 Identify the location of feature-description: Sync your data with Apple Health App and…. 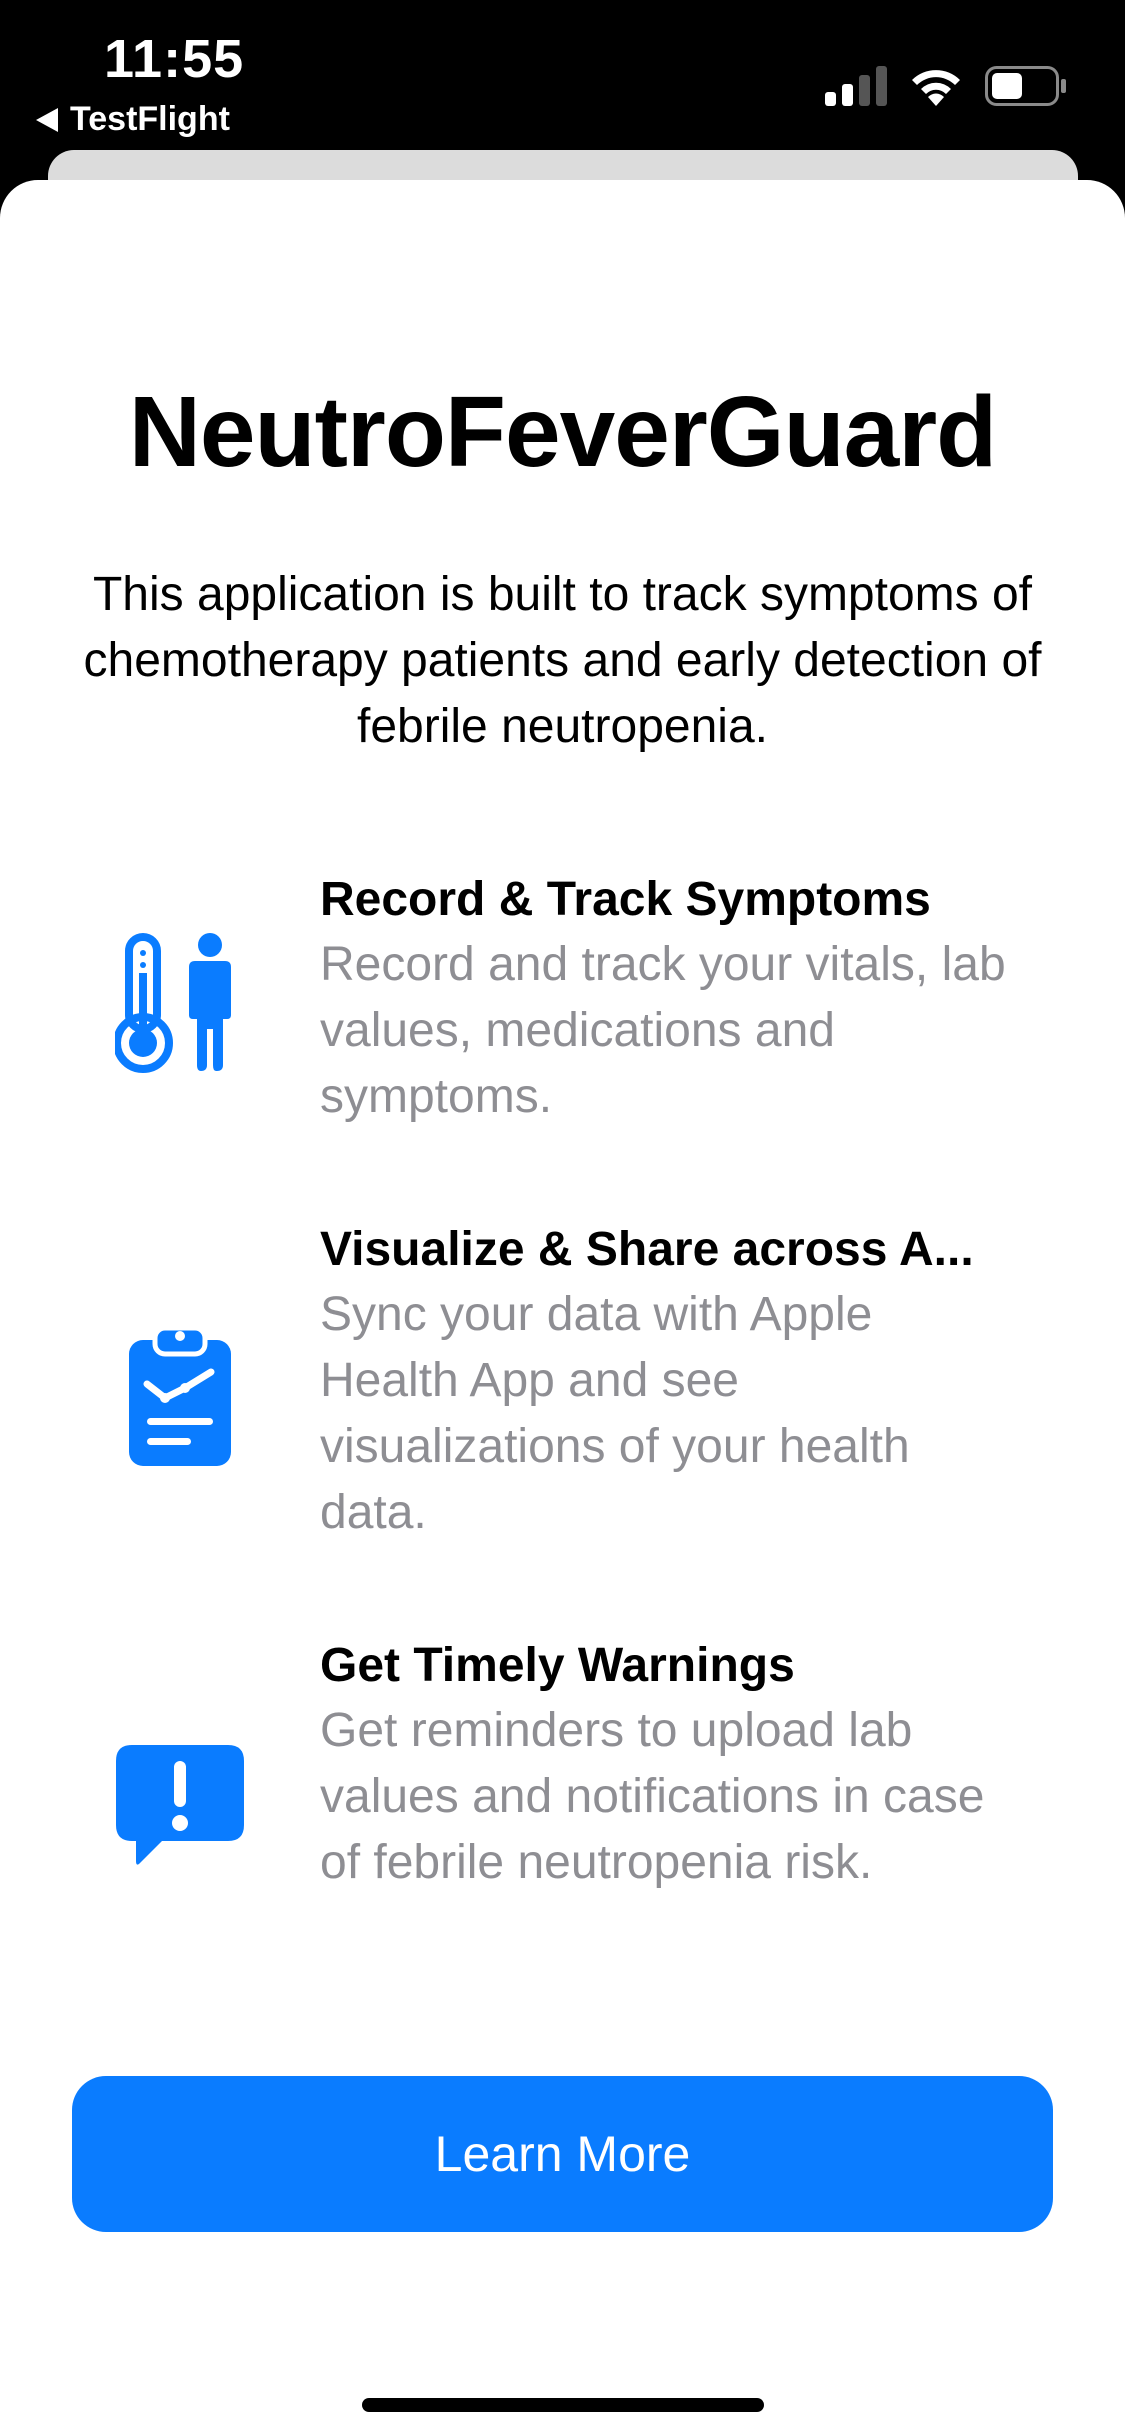
(615, 1413).